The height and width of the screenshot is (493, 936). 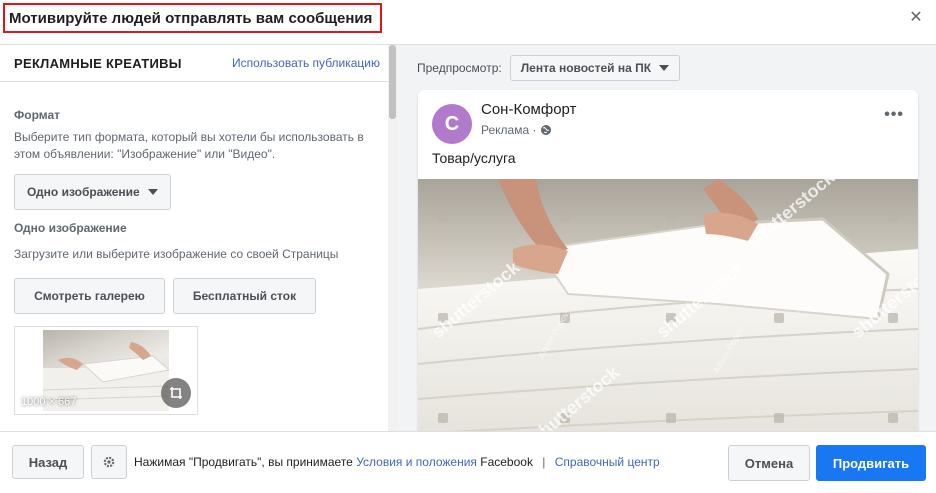 I want to click on cancel-button: Отмена, so click(x=769, y=463).